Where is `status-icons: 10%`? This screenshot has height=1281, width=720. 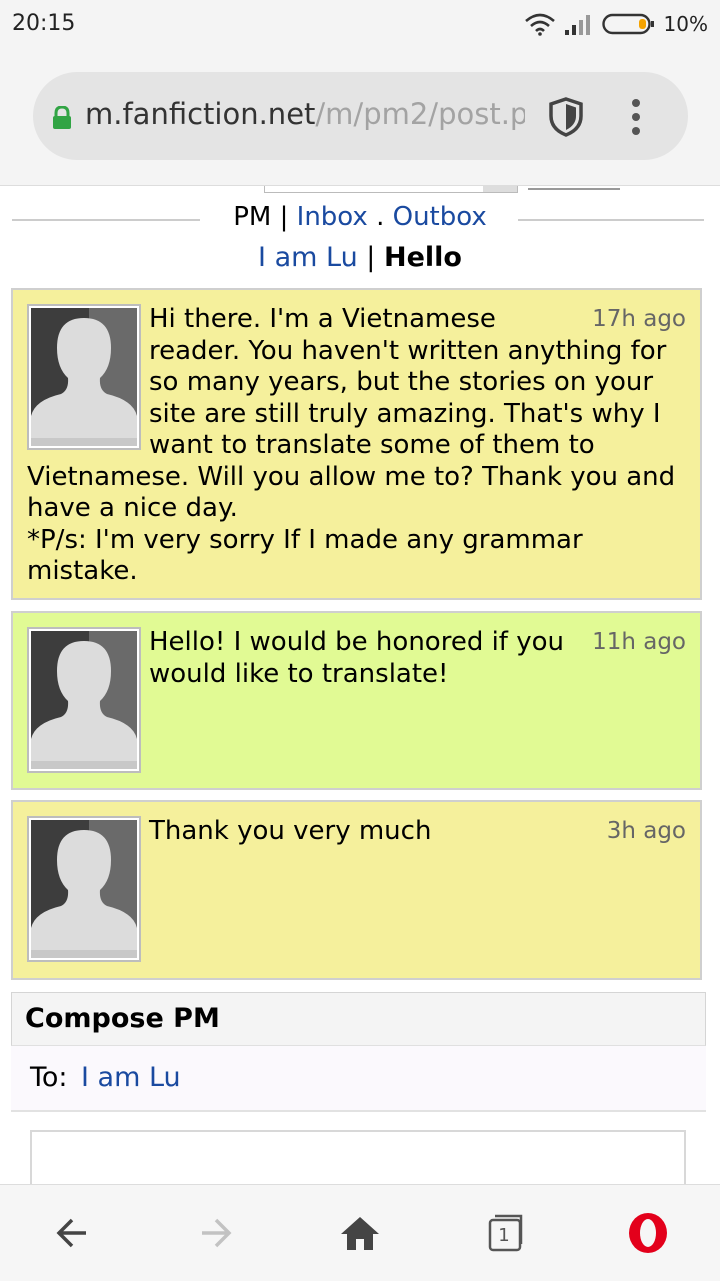 status-icons: 10% is located at coordinates (616, 24).